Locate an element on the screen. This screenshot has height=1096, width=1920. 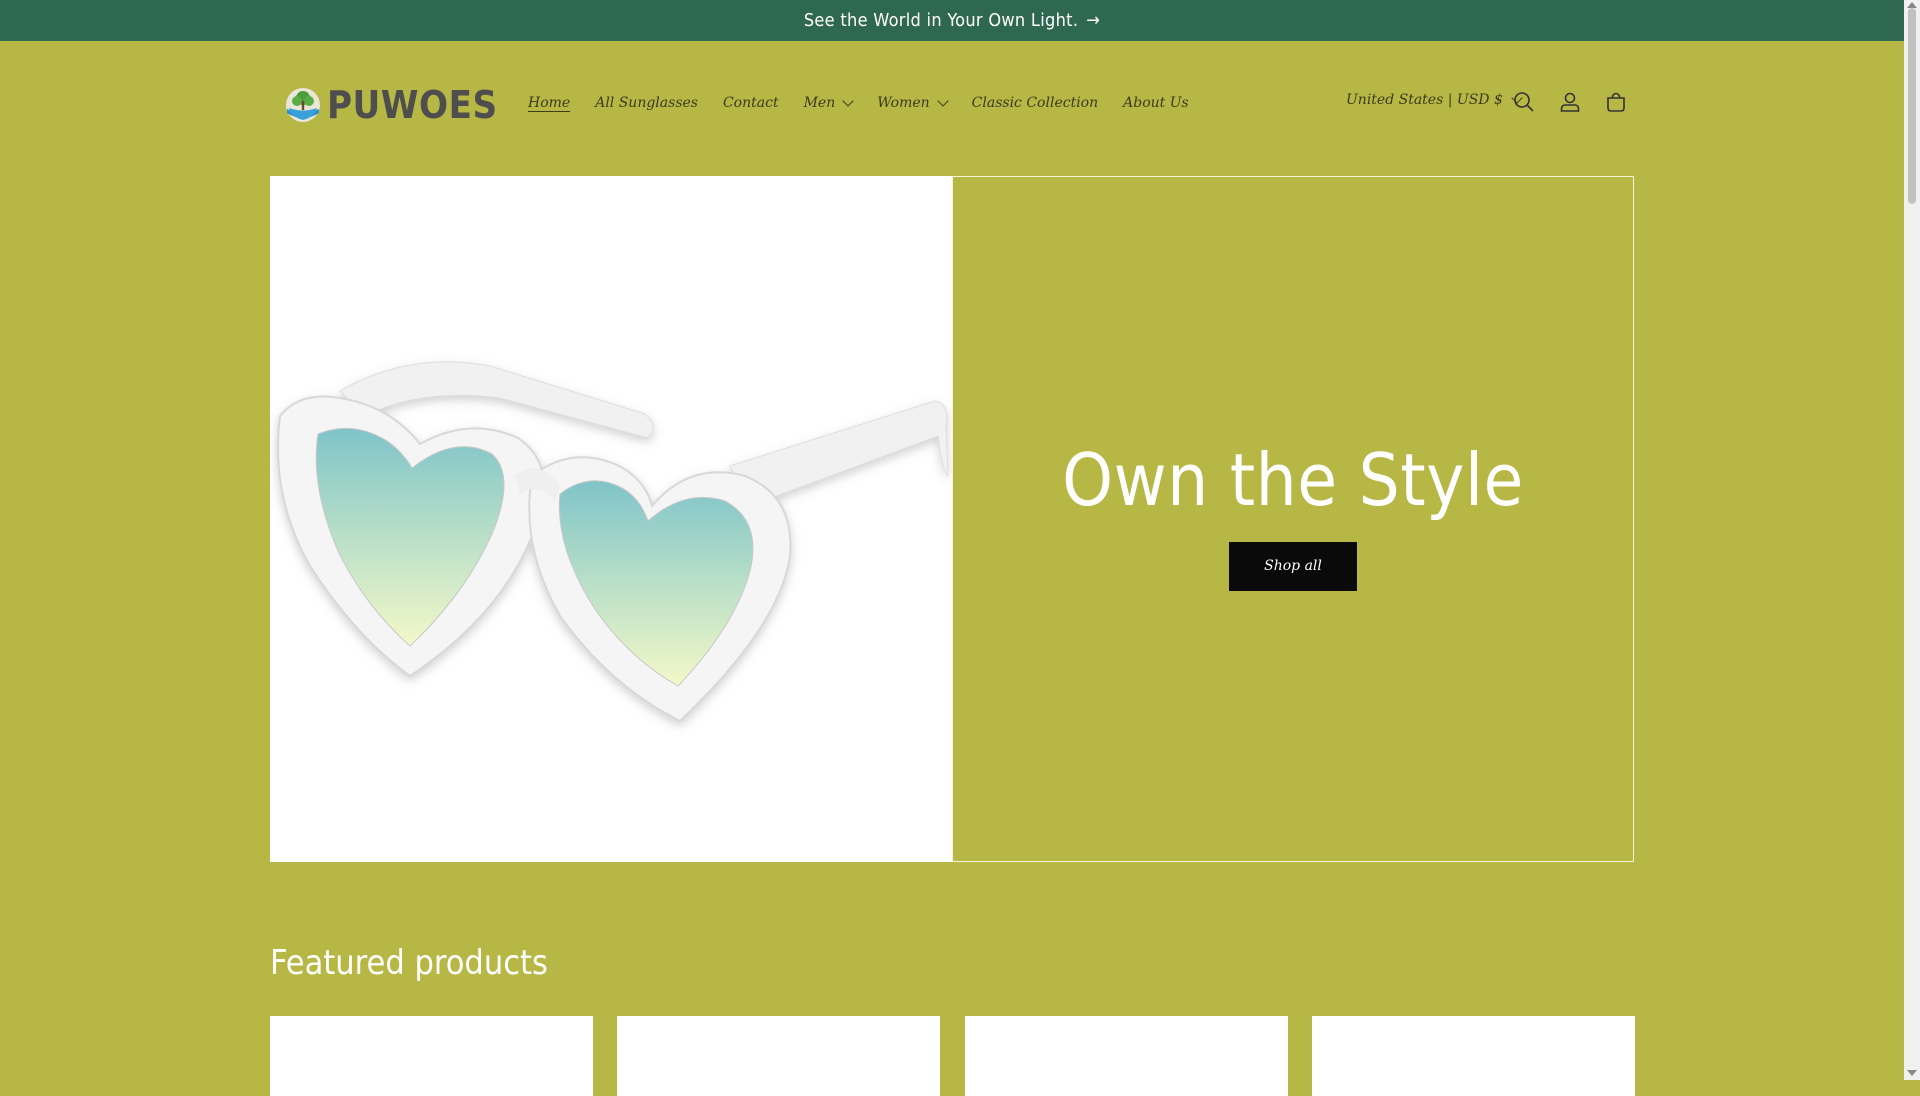
currency-label: United States | USD $ is located at coordinates (1424, 100).